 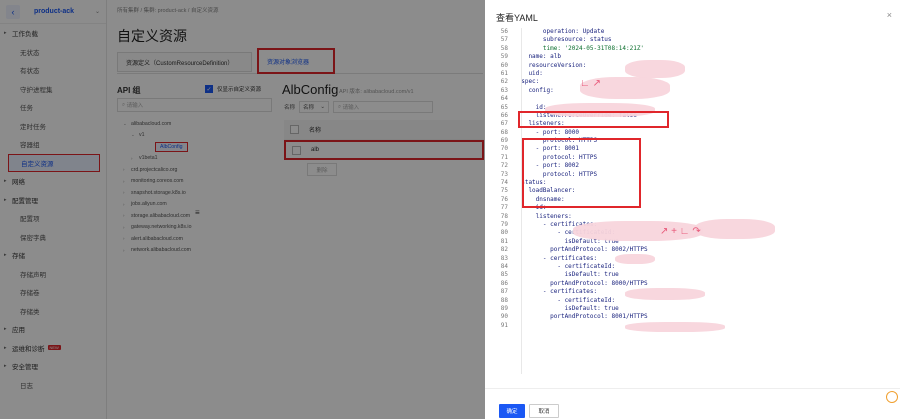 I want to click on line-number: 82, so click(x=504, y=250).